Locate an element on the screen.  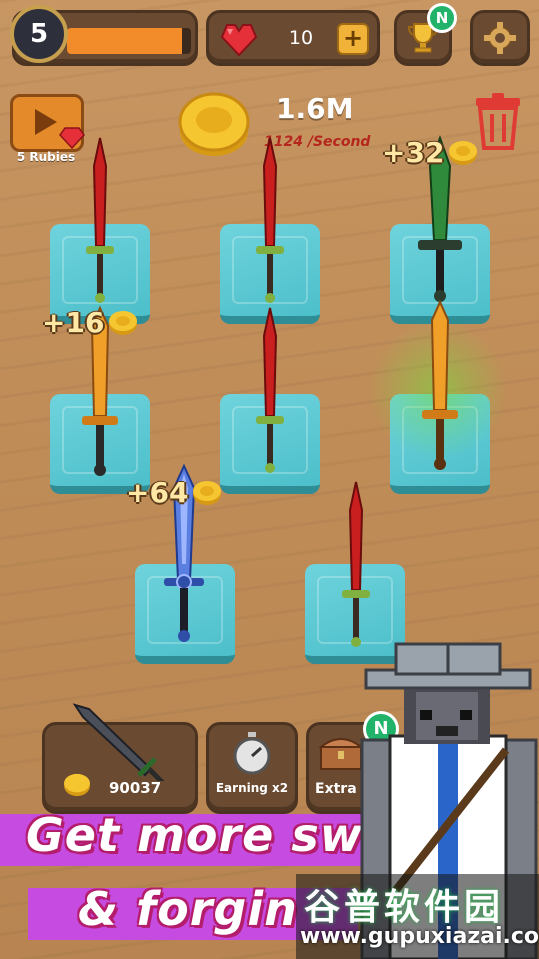
buy-sword-button: 90037 is located at coordinates (120, 758).